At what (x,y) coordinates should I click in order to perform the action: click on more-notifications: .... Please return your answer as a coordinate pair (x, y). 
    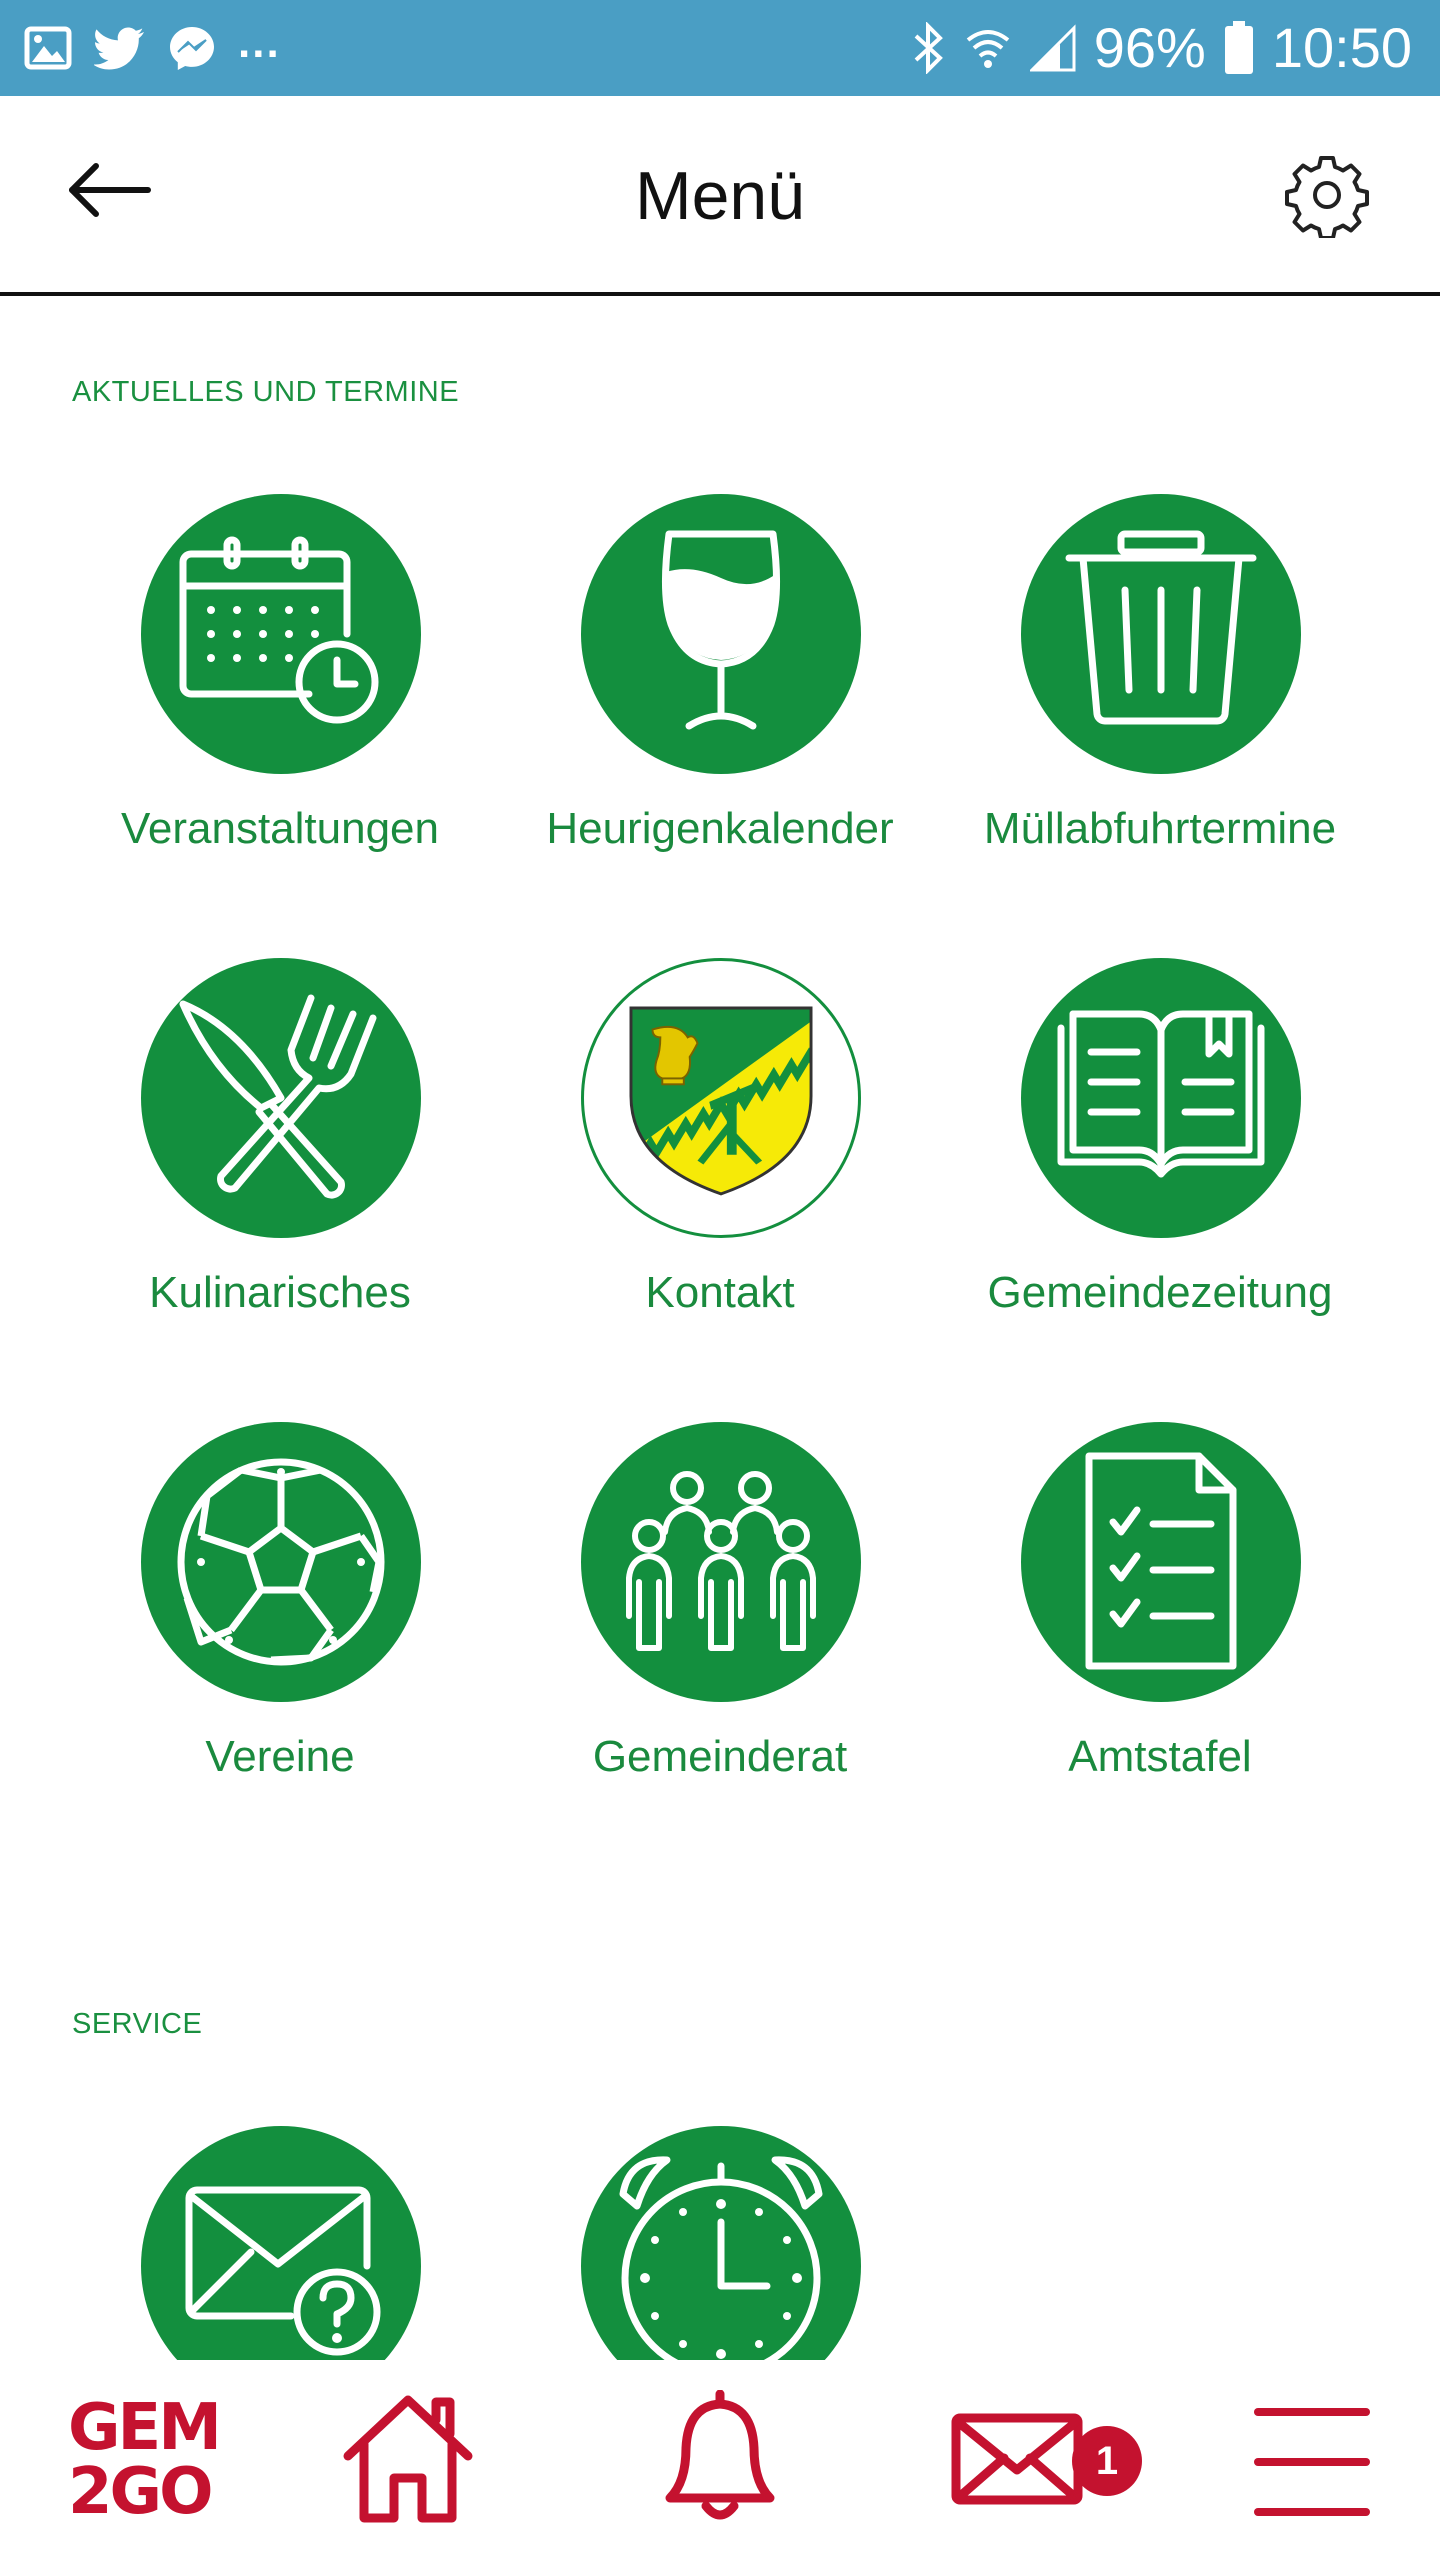
    Looking at the image, I should click on (259, 42).